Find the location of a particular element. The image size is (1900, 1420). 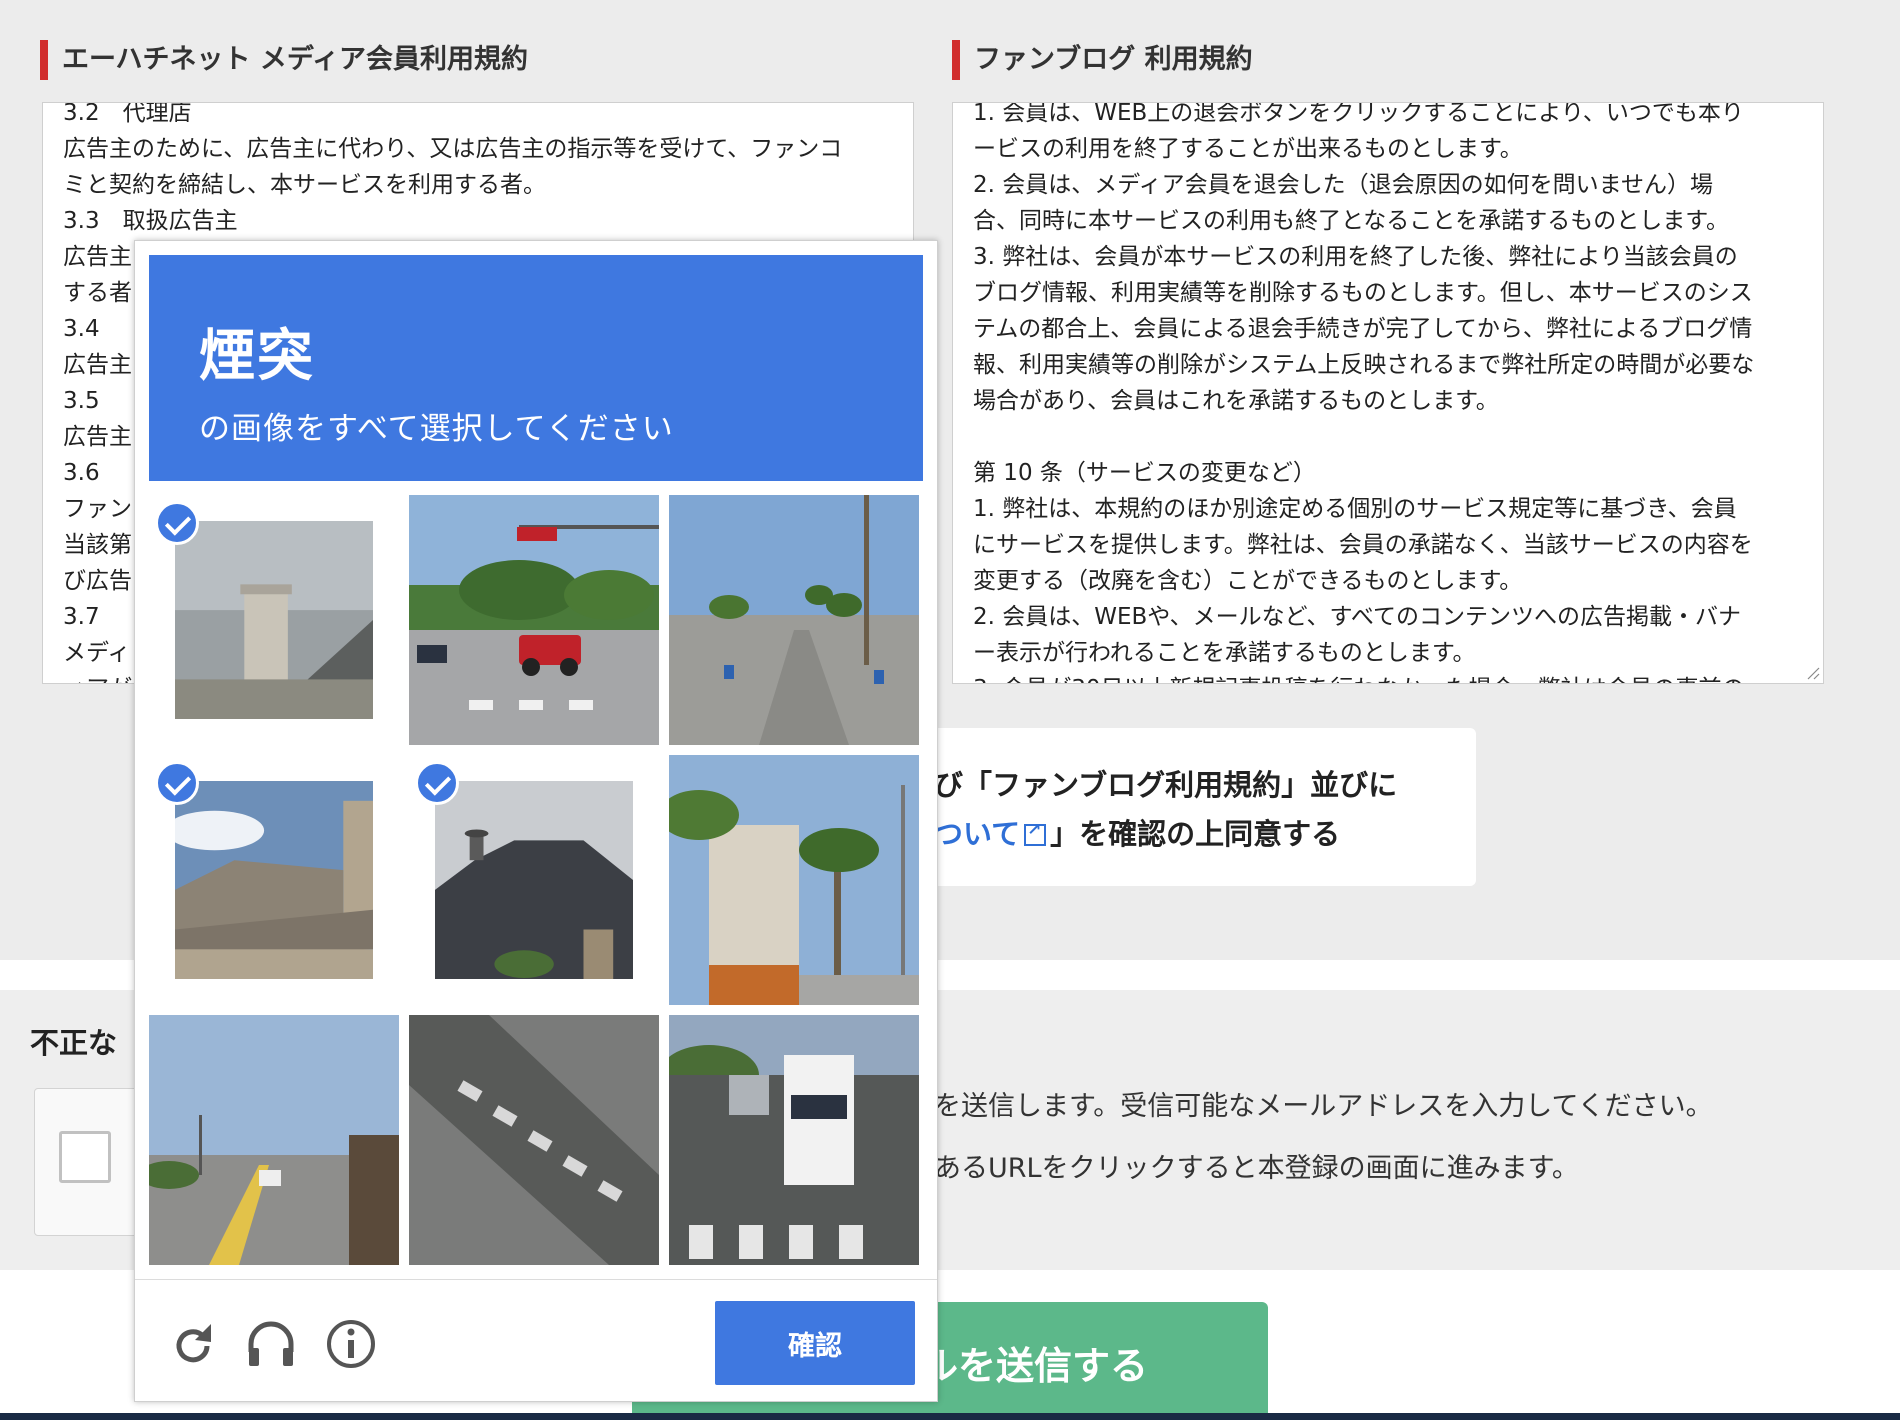

tile-image-chimney-house is located at coordinates (274, 880).